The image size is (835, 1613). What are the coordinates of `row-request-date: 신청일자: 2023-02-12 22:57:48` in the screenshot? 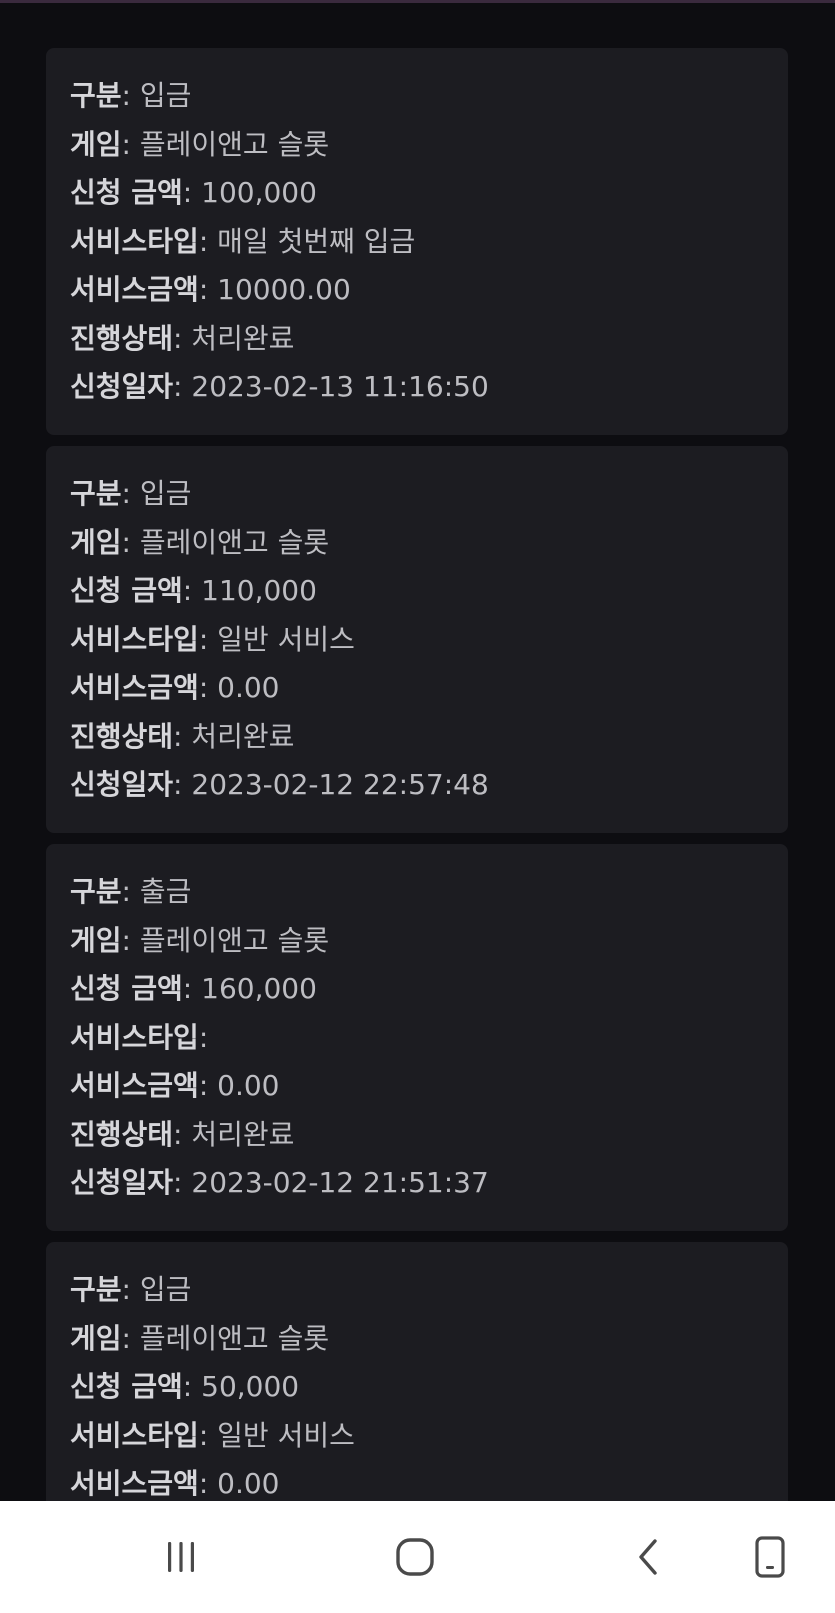 It's located at (417, 785).